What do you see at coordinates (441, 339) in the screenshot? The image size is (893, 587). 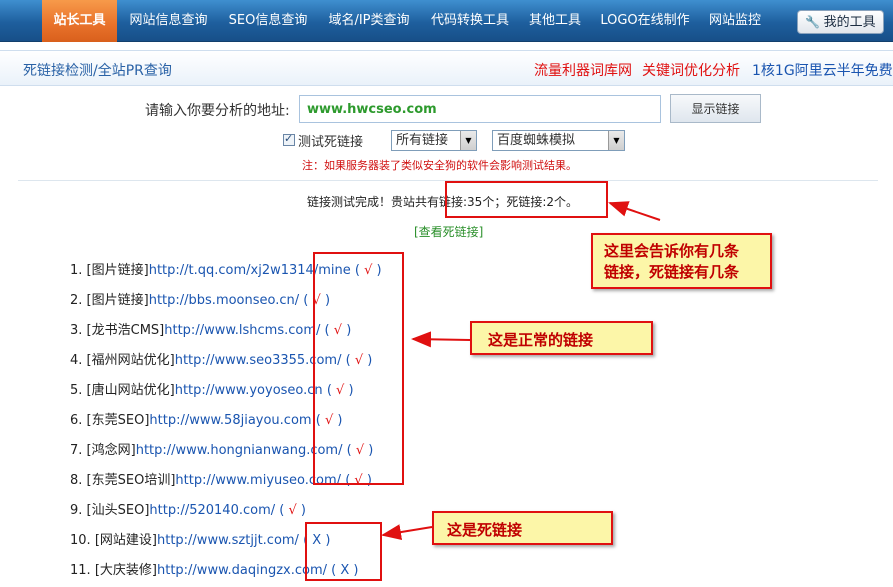 I see `arrow-to-normal-links` at bounding box center [441, 339].